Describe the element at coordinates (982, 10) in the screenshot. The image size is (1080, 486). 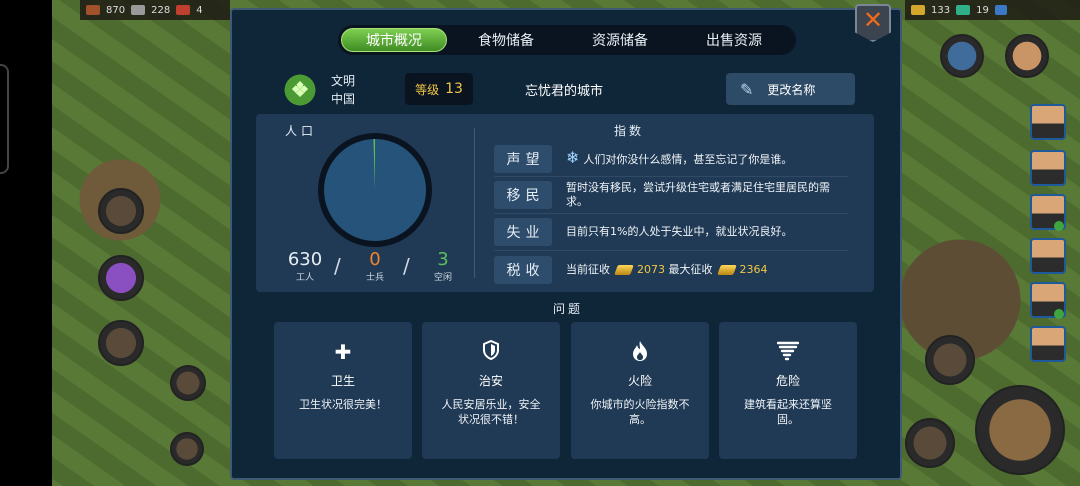
I see `gem-count: 19` at that location.